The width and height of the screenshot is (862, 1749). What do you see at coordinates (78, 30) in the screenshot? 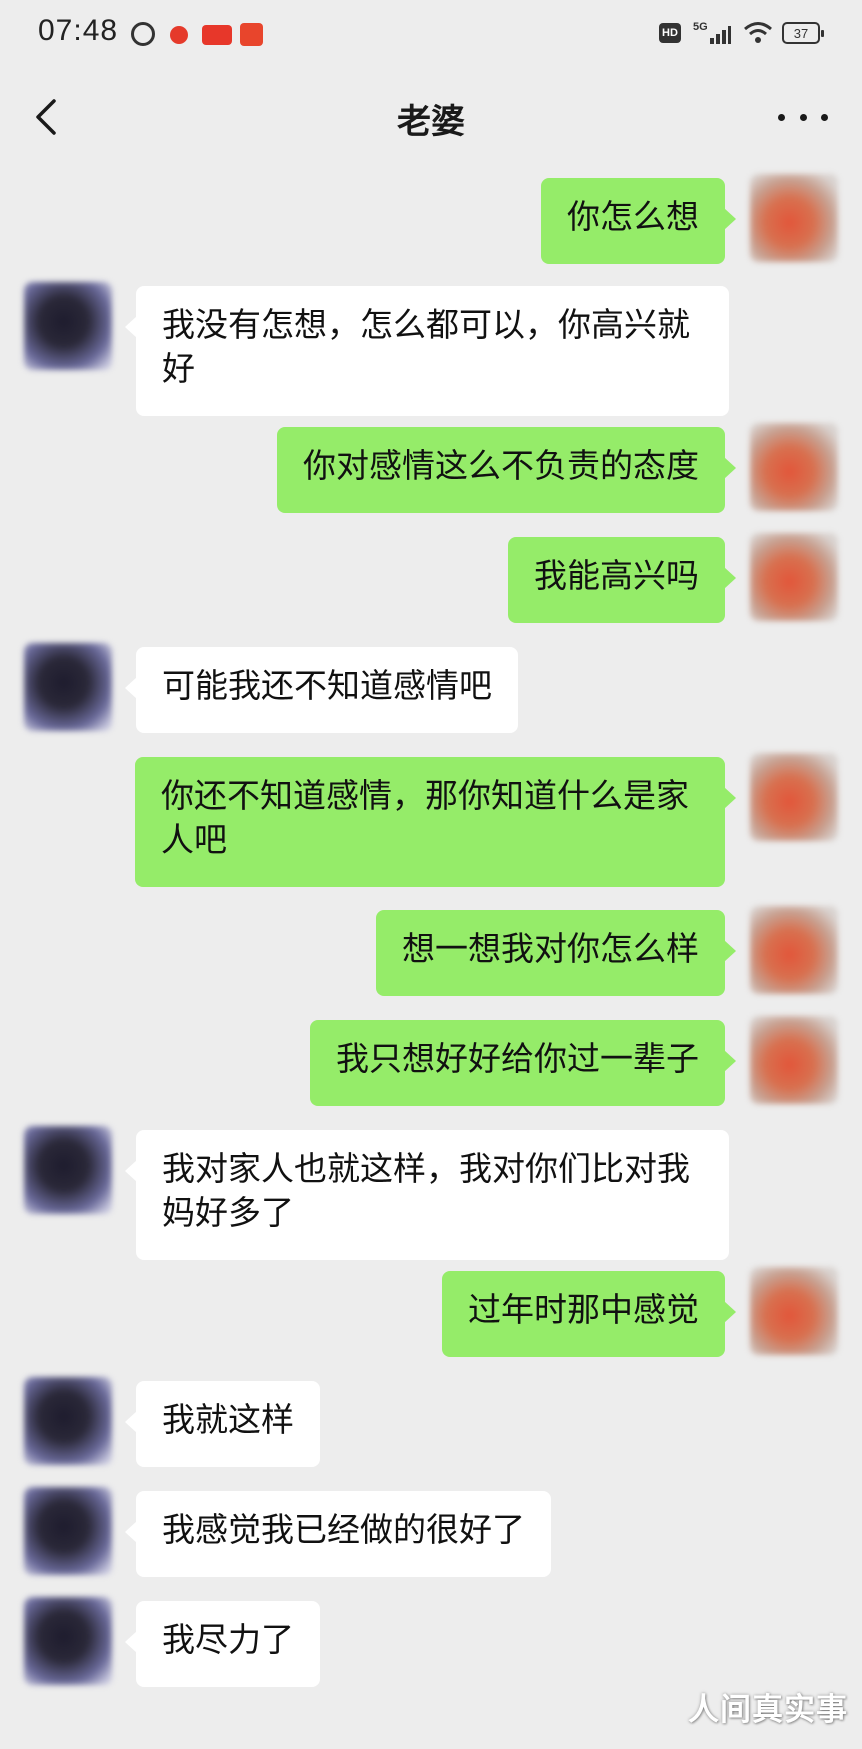
I see `status-time: 07:48` at bounding box center [78, 30].